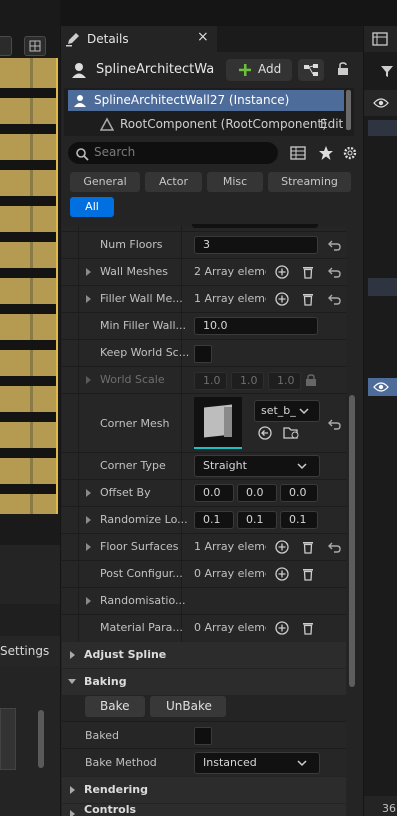 This screenshot has height=816, width=397. Describe the element at coordinates (102, 735) in the screenshot. I see `baked-label: Baked` at that location.